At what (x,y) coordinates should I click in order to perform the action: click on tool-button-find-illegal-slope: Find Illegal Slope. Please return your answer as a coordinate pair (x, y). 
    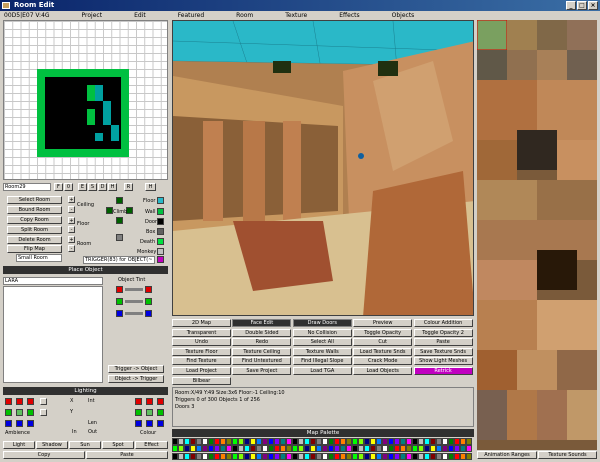
    Looking at the image, I should click on (322, 361).